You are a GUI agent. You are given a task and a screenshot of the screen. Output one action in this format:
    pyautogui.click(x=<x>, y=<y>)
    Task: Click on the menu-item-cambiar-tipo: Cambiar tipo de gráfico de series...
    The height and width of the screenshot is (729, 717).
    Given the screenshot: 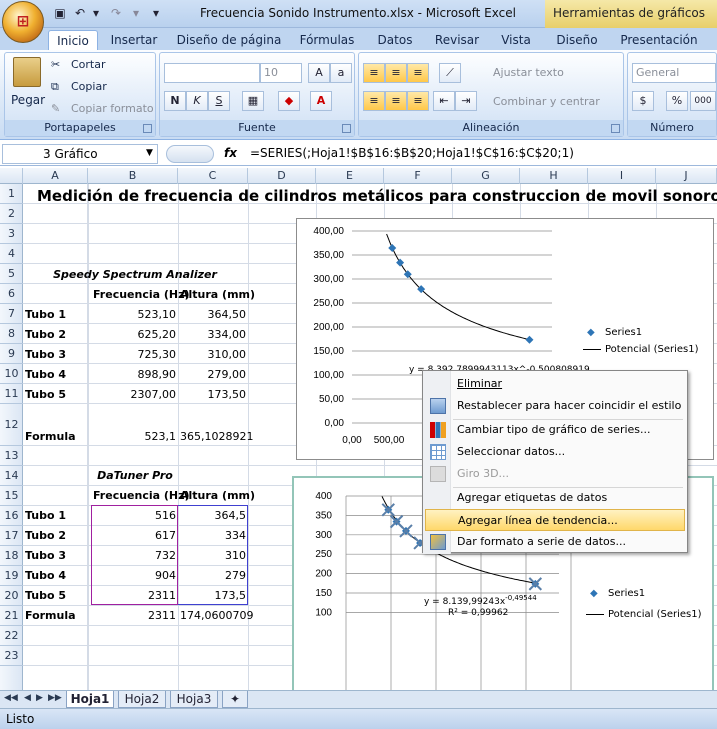 What is the action you would take?
    pyautogui.click(x=555, y=430)
    